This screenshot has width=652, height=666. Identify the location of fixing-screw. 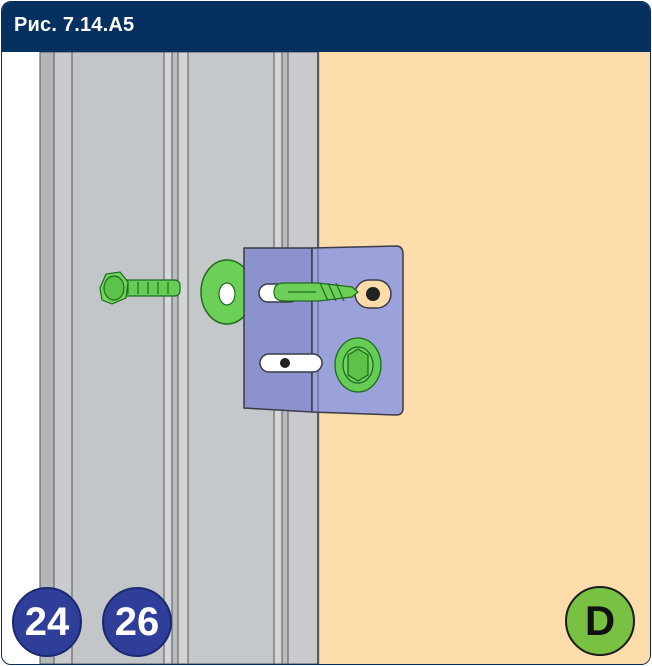
(358, 365).